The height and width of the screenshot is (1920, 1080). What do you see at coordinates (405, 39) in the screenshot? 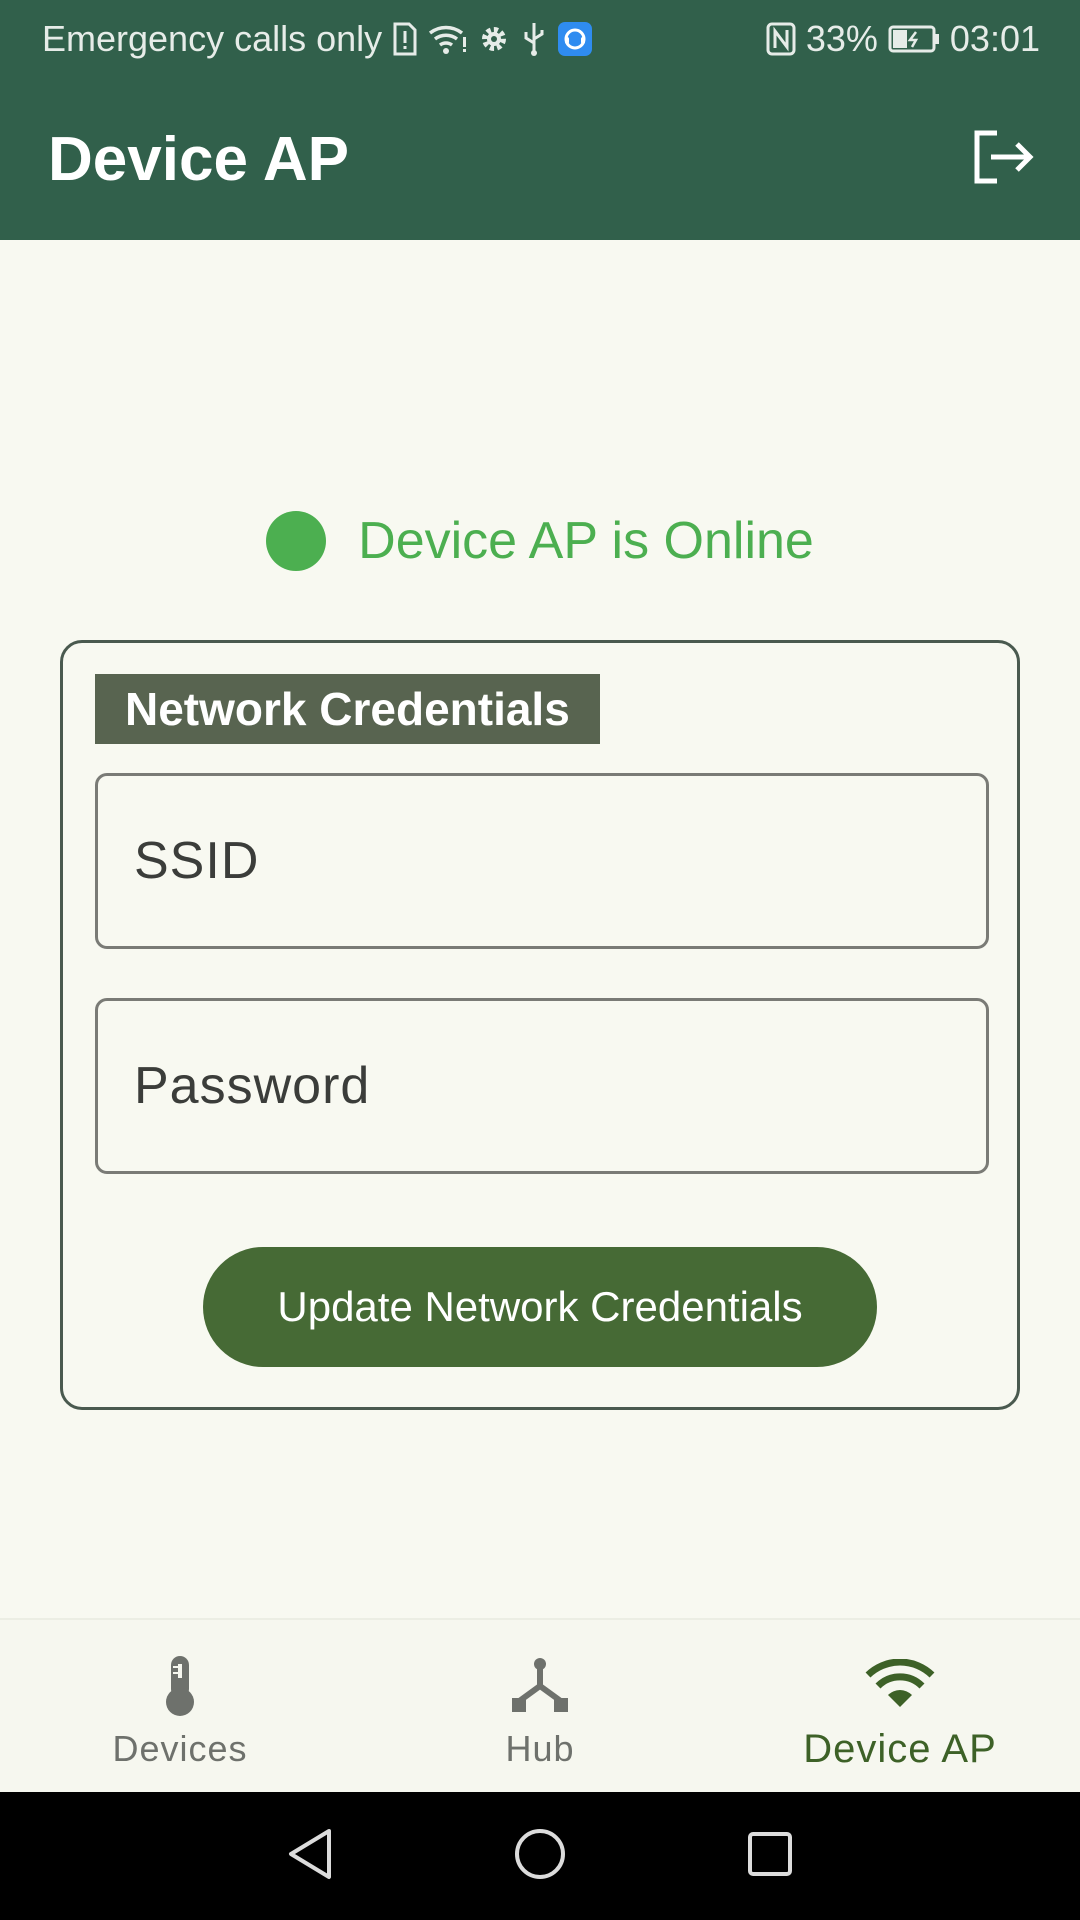
I see `sim-alert-icon` at bounding box center [405, 39].